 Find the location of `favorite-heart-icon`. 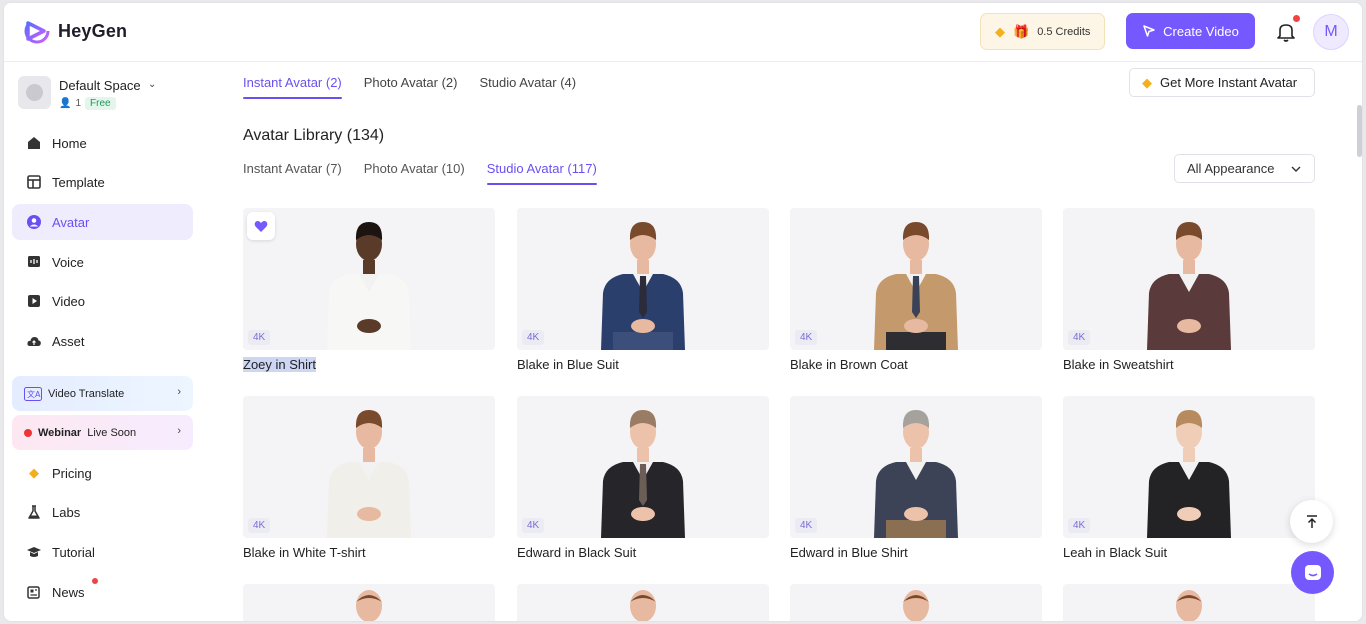

favorite-heart-icon is located at coordinates (261, 226).